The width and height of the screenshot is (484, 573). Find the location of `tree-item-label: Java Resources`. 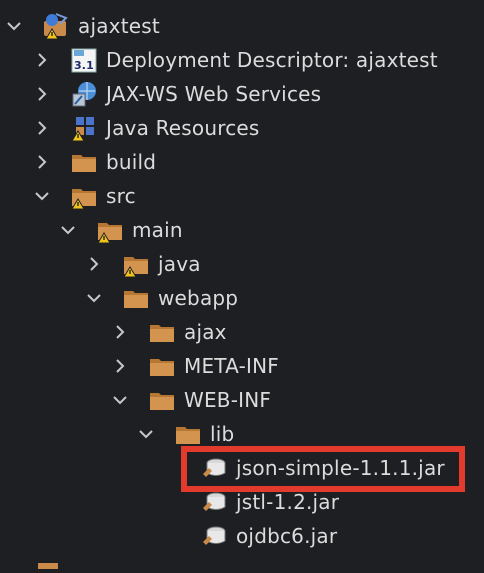

tree-item-label: Java Resources is located at coordinates (183, 128).